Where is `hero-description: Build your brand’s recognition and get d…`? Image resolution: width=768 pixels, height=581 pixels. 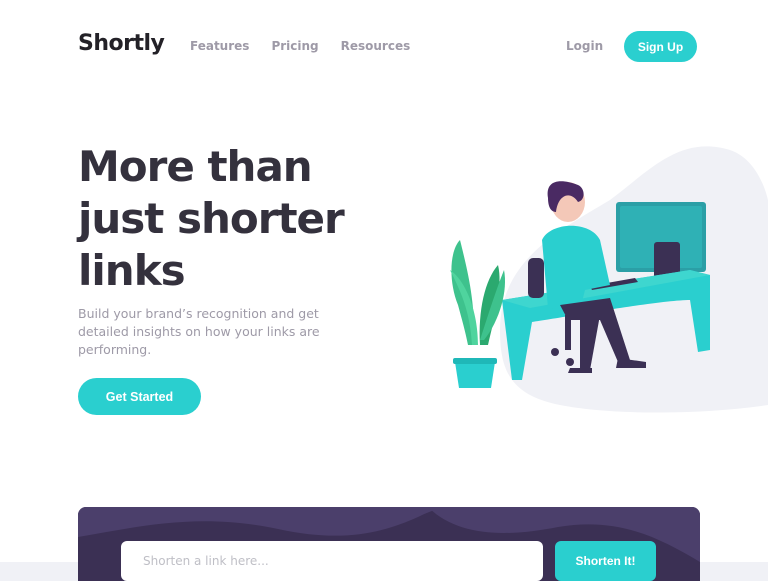 hero-description: Build your brand’s recognition and get d… is located at coordinates (199, 331).